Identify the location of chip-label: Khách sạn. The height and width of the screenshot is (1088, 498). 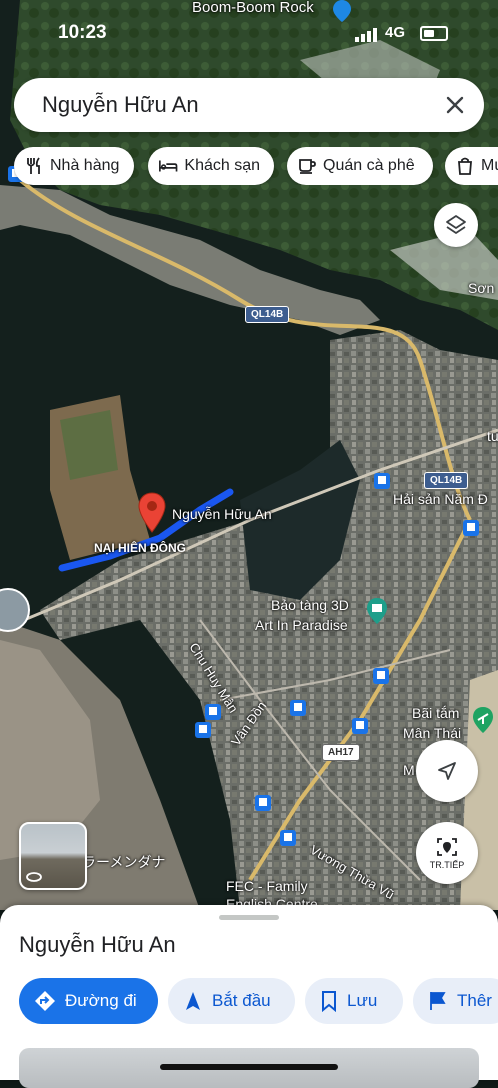
(222, 165).